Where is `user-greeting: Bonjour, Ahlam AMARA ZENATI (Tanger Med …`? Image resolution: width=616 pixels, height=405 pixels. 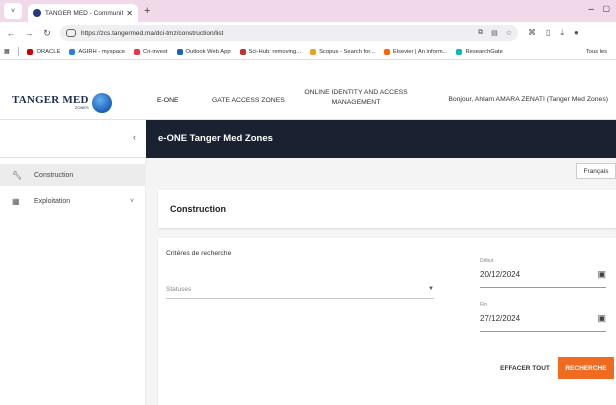
user-greeting: Bonjour, Ahlam AMARA ZENATI (Tanger Med … is located at coordinates (528, 99).